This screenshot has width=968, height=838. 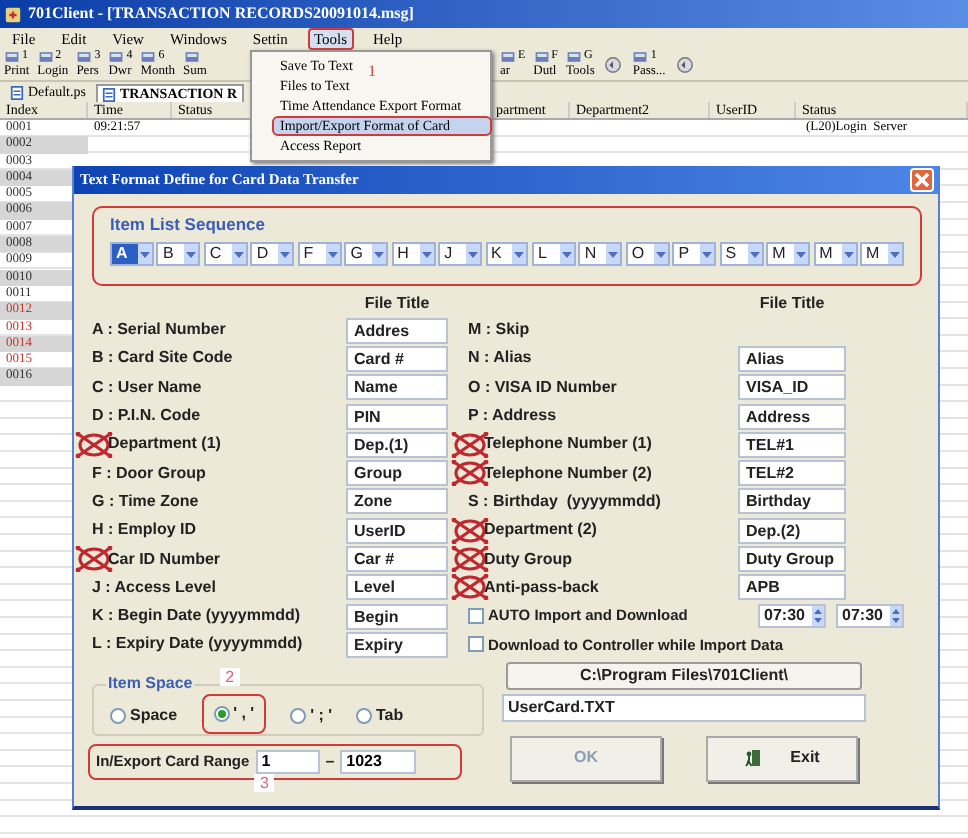 I want to click on text-field: Alias, so click(x=792, y=358).